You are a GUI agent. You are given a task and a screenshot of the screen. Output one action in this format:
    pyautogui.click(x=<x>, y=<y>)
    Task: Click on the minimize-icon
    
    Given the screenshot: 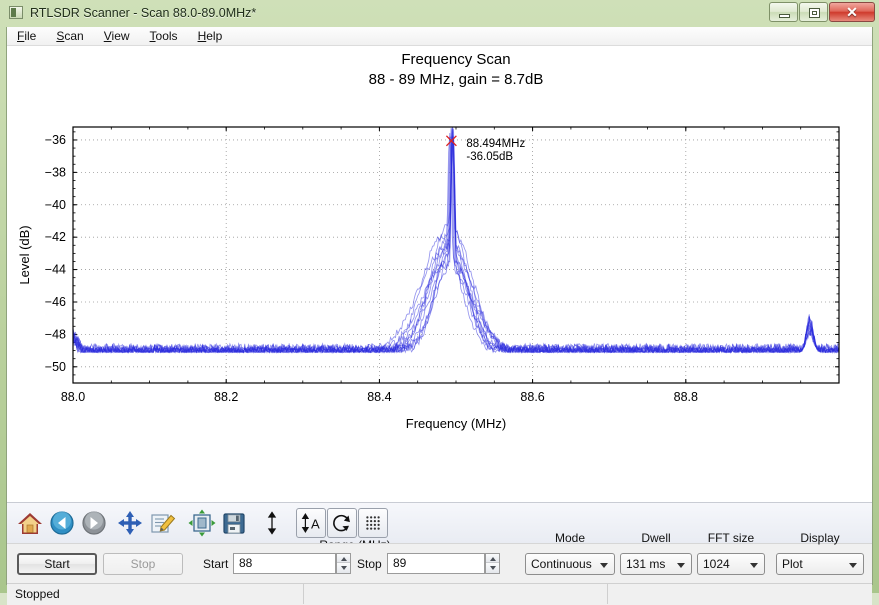 What is the action you would take?
    pyautogui.click(x=783, y=12)
    